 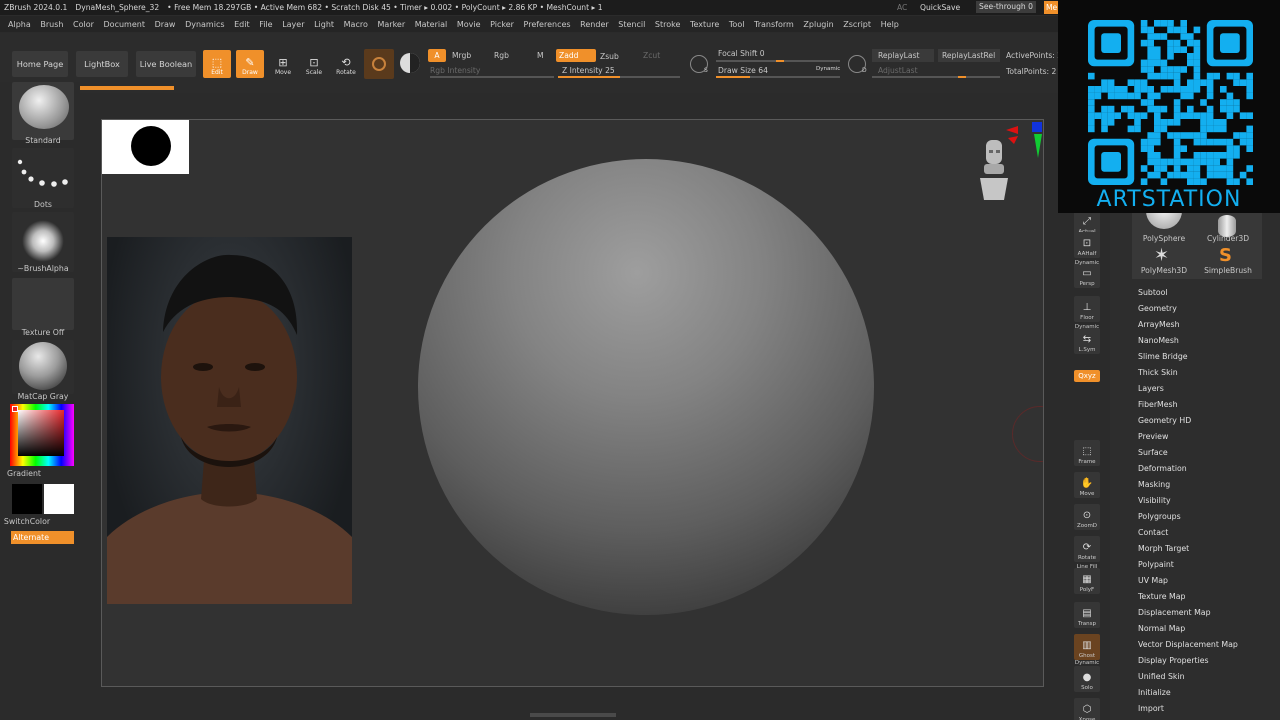 What do you see at coordinates (391, 24) in the screenshot?
I see `menu-marker: Marker` at bounding box center [391, 24].